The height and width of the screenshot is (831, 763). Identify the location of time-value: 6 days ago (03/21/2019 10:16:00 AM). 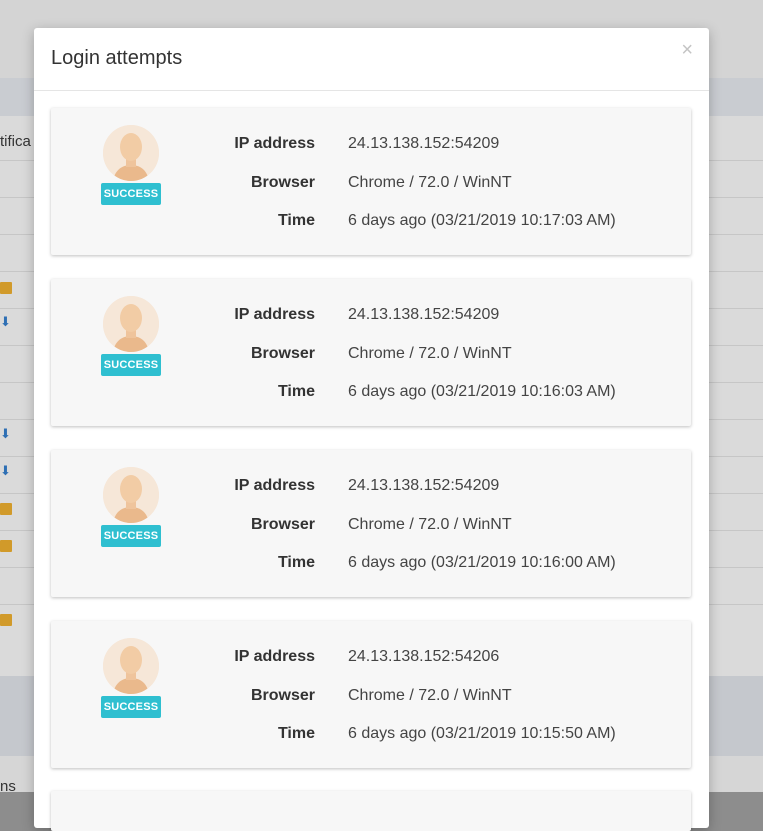
(482, 562).